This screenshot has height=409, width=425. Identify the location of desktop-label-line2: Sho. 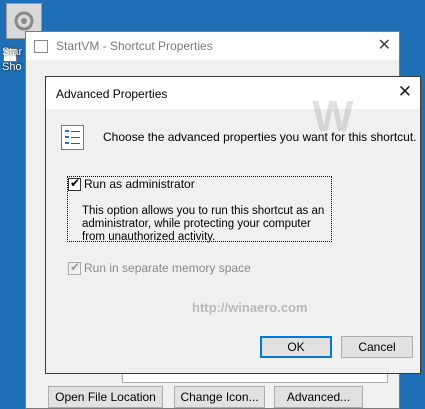
(12, 67).